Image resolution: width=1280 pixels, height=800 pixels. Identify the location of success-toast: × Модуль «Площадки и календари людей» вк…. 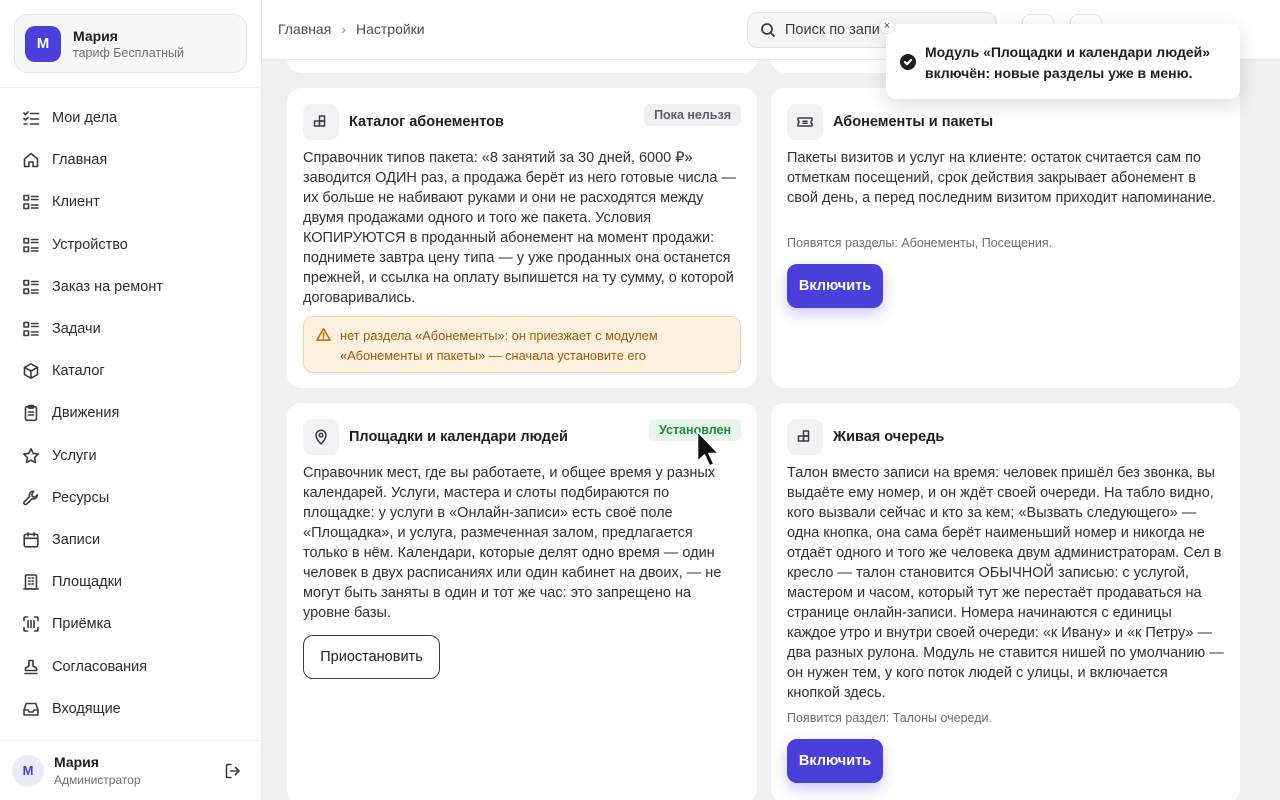
(1059, 58).